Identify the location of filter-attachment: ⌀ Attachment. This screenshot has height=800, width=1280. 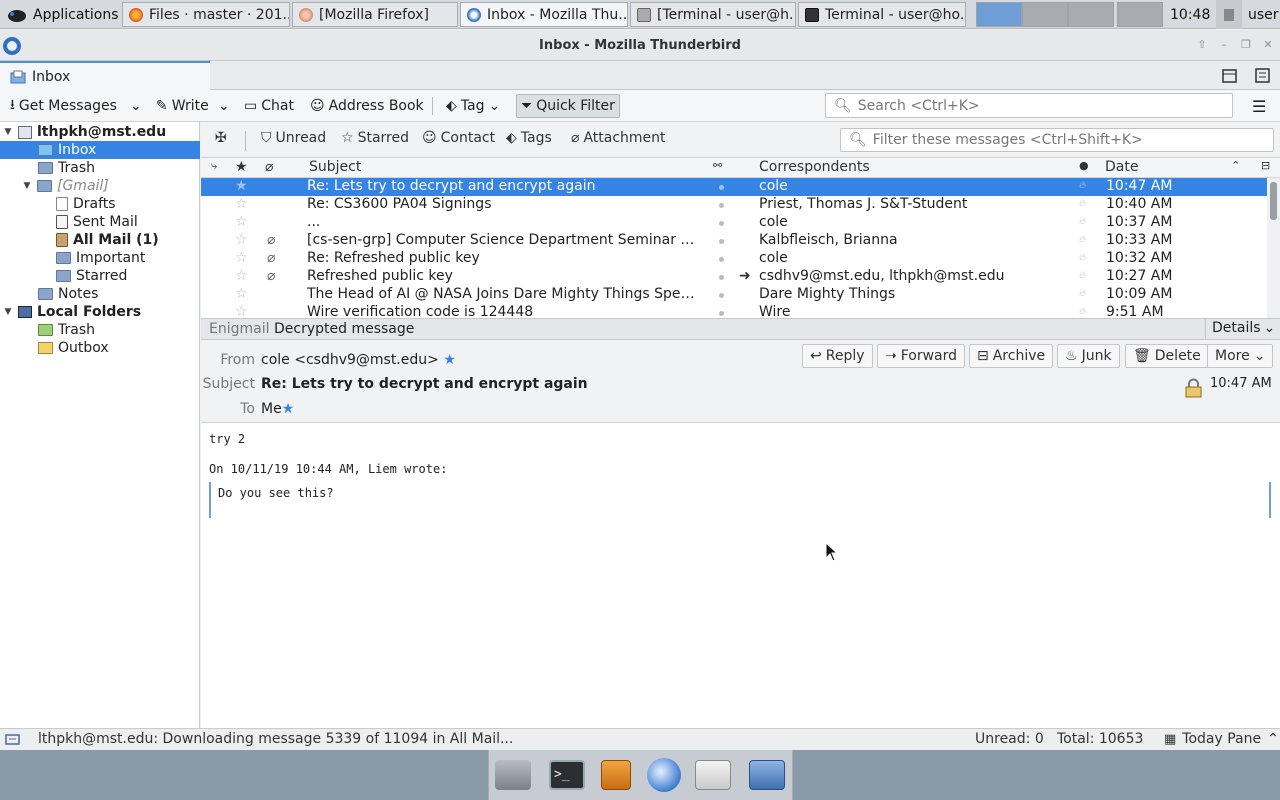
(618, 138).